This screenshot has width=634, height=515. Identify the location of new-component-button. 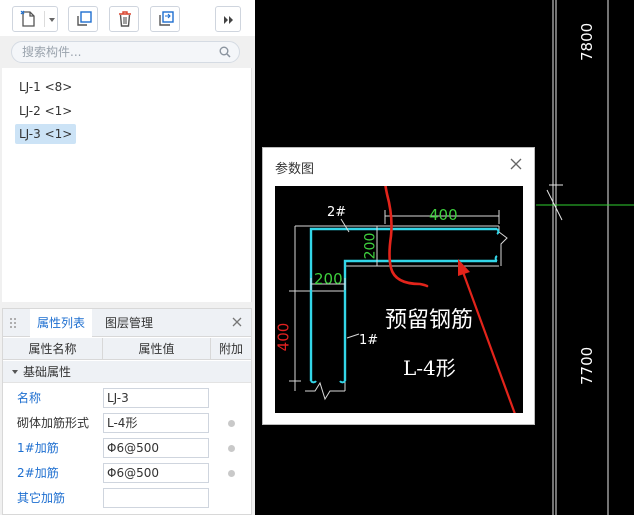
(35, 19).